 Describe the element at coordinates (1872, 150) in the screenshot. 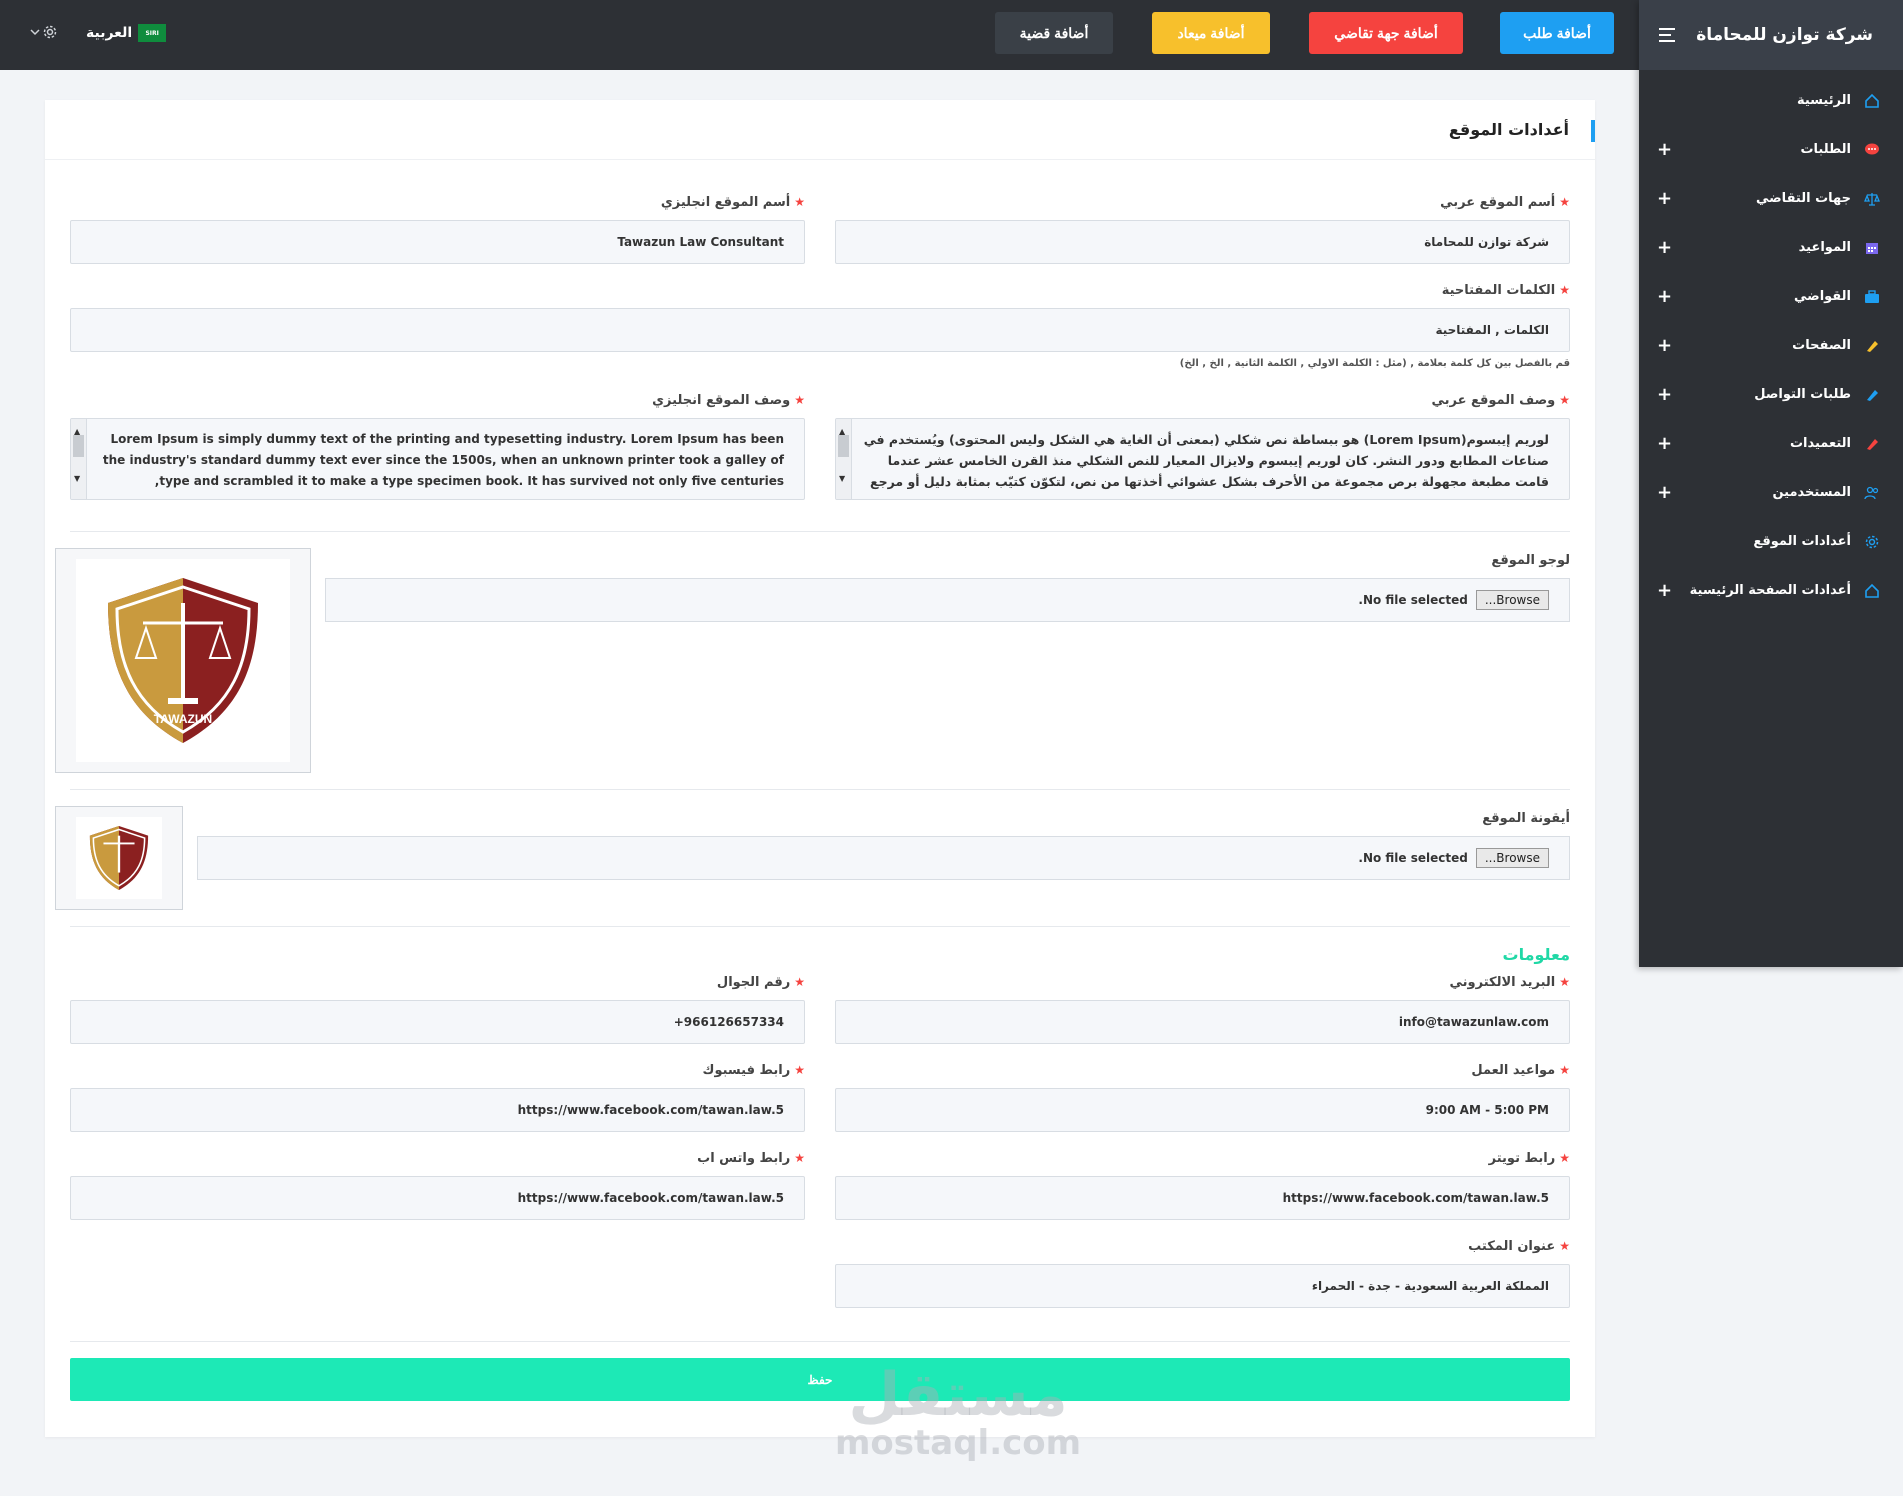

I see `chat-icon` at that location.